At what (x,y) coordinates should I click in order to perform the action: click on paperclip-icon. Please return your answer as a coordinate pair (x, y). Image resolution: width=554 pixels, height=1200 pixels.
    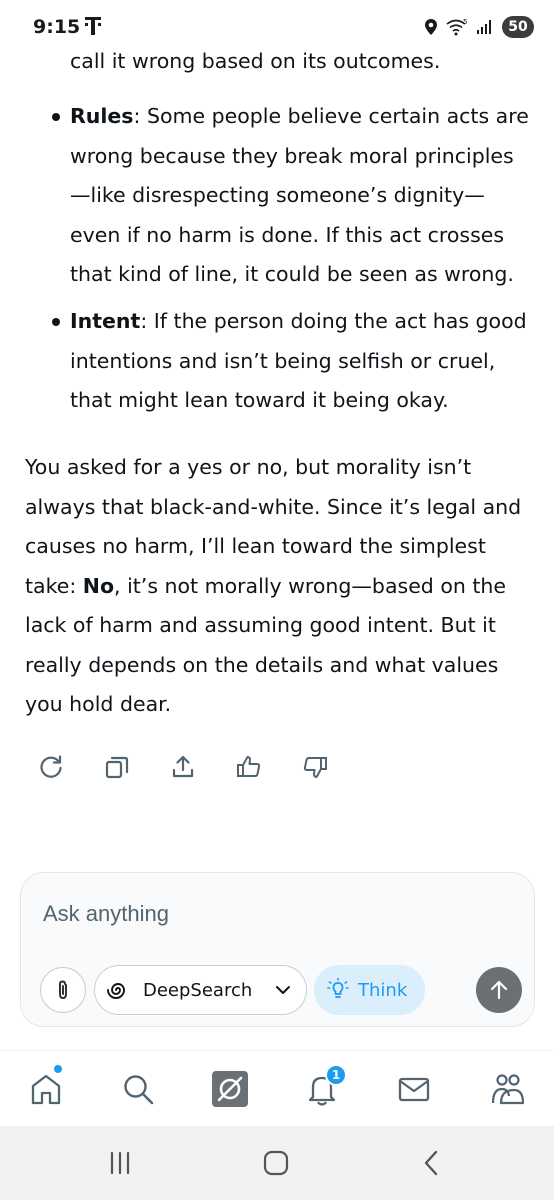
    Looking at the image, I should click on (63, 990).